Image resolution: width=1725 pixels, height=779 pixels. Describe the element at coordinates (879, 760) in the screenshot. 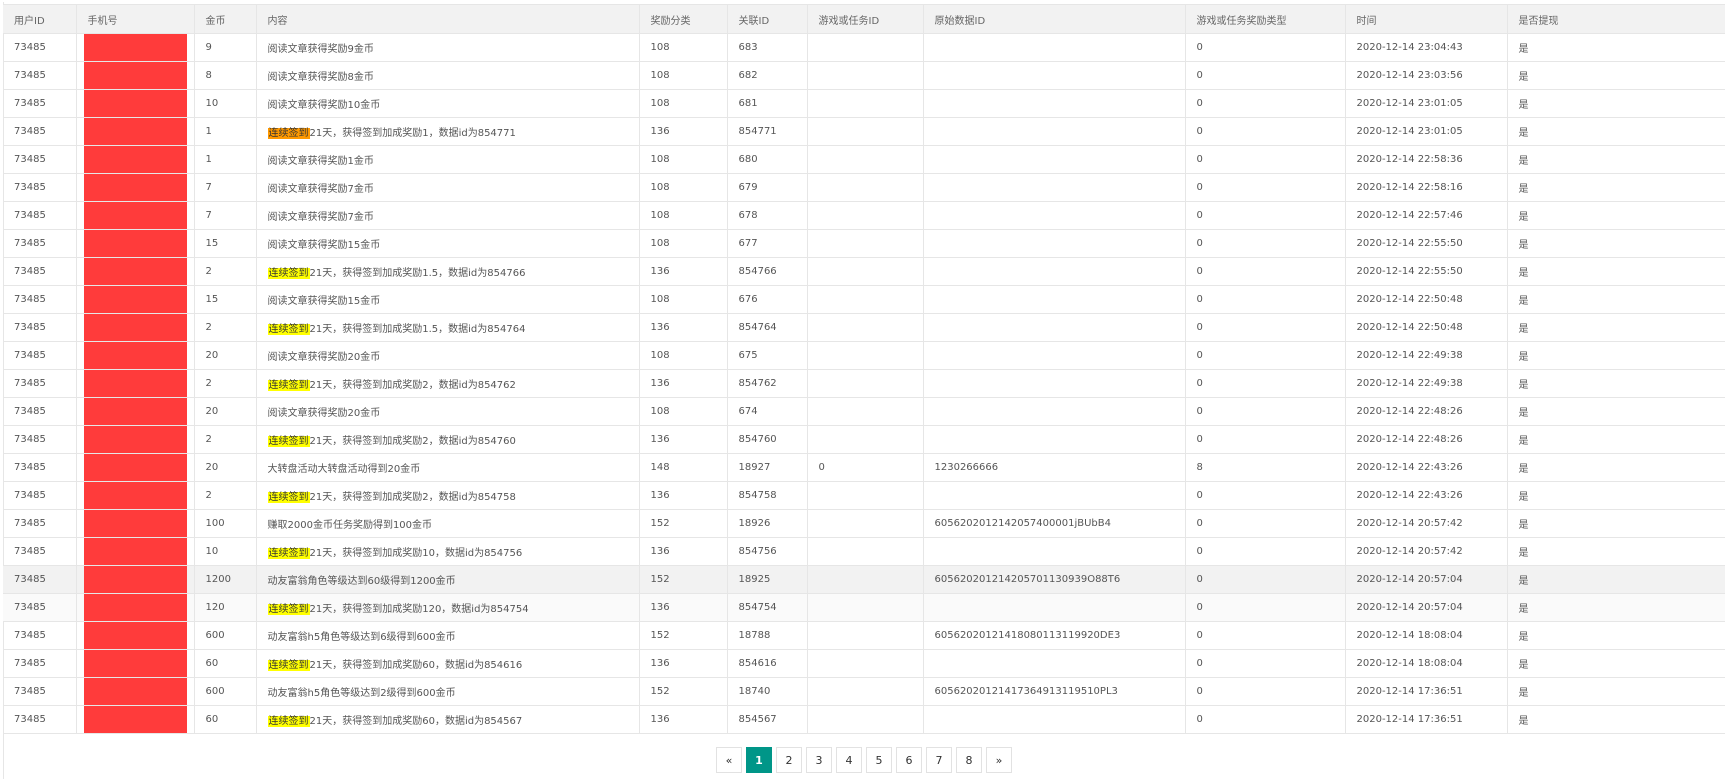

I see `page-button-5: 5` at that location.